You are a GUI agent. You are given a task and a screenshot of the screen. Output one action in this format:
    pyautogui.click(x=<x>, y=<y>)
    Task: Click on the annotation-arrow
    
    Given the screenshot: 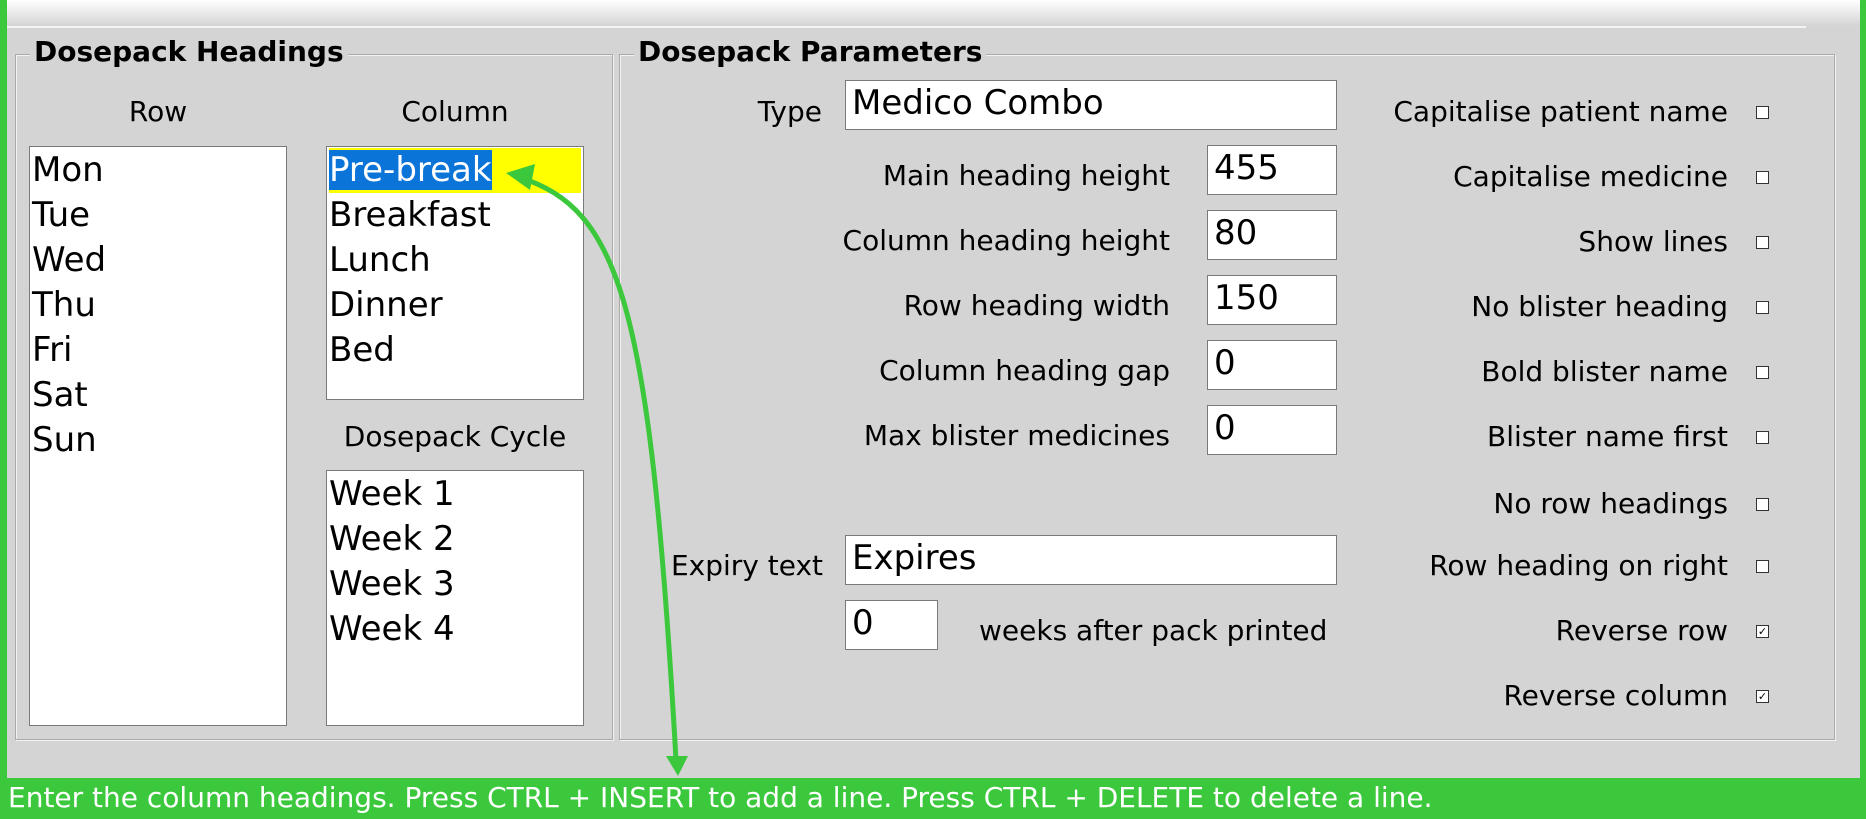 What is the action you would take?
    pyautogui.click(x=597, y=470)
    